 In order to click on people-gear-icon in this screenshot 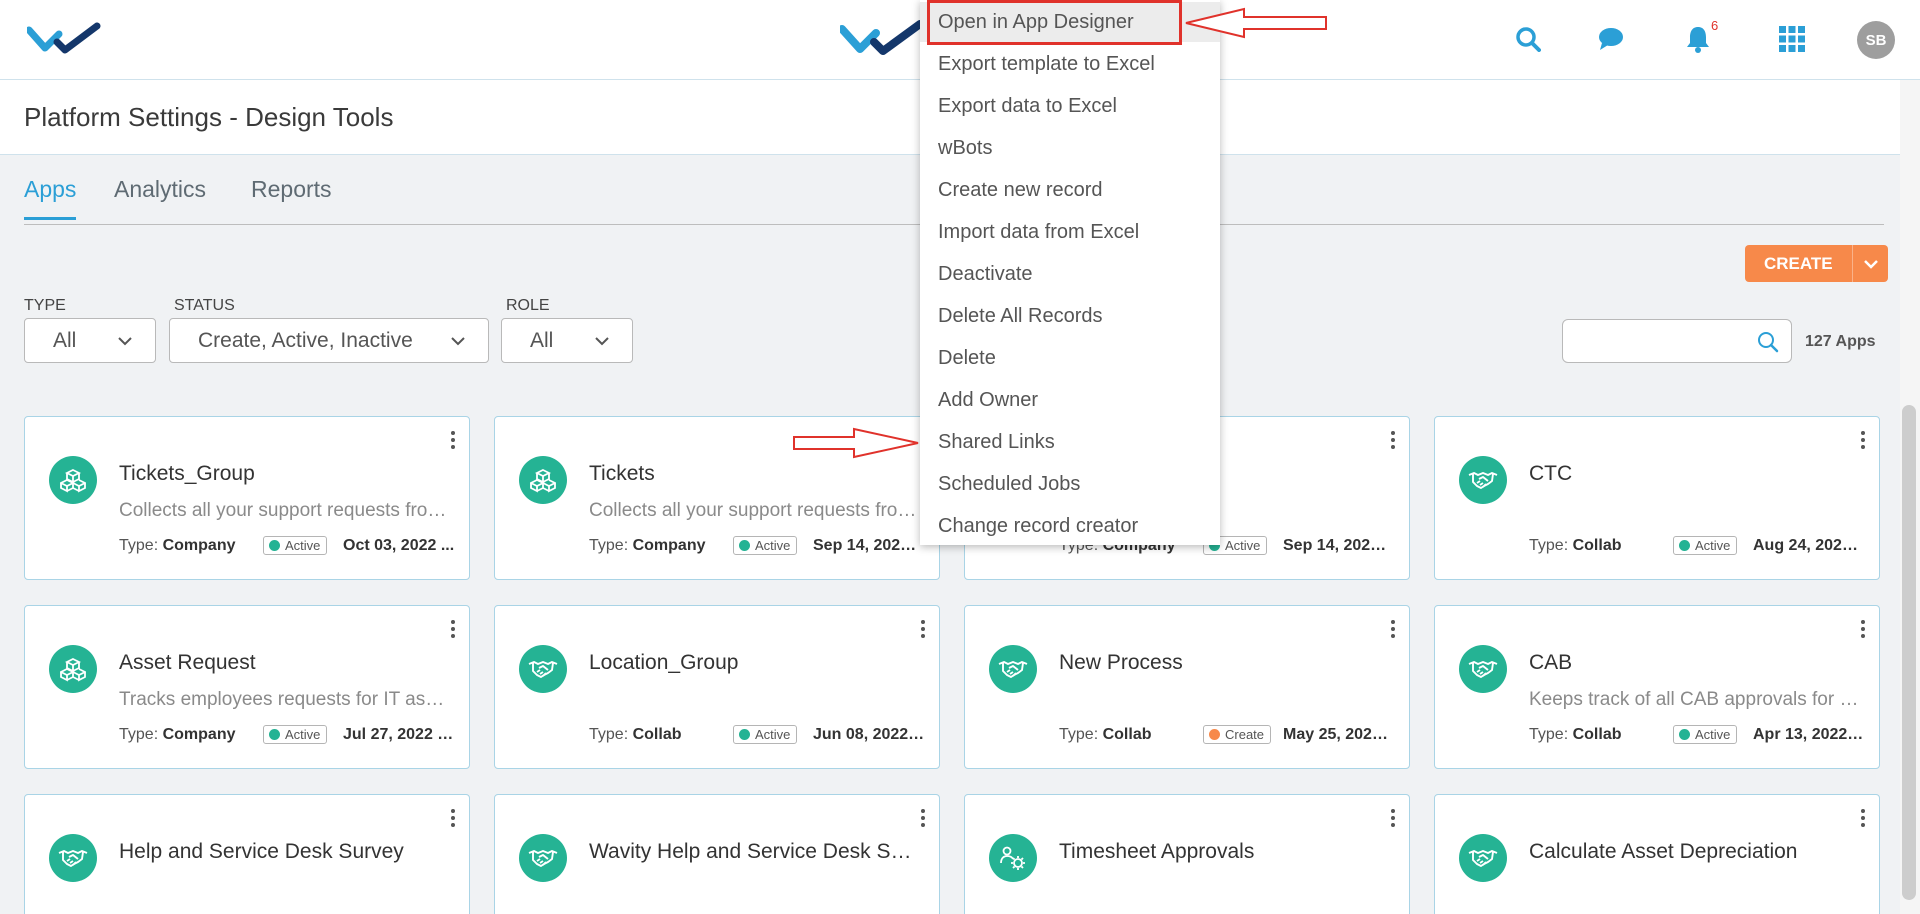, I will do `click(1013, 858)`.